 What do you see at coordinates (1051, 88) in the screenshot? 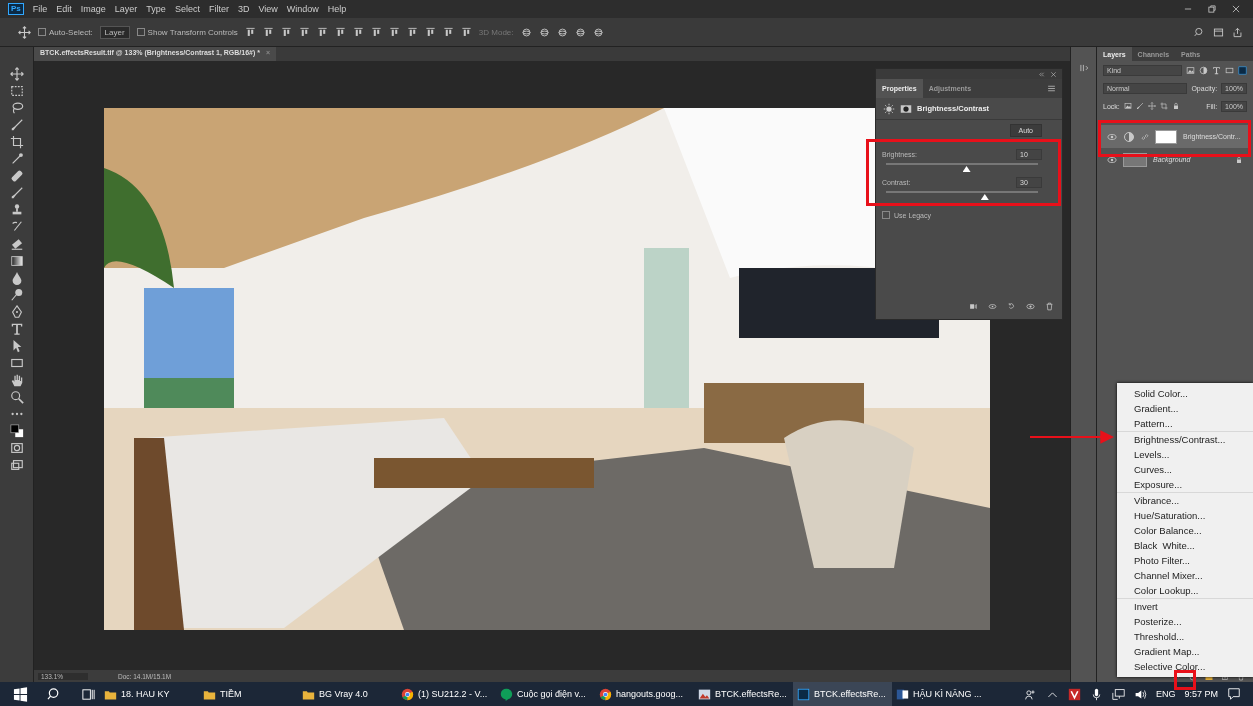
I see `panel-menu-icon` at bounding box center [1051, 88].